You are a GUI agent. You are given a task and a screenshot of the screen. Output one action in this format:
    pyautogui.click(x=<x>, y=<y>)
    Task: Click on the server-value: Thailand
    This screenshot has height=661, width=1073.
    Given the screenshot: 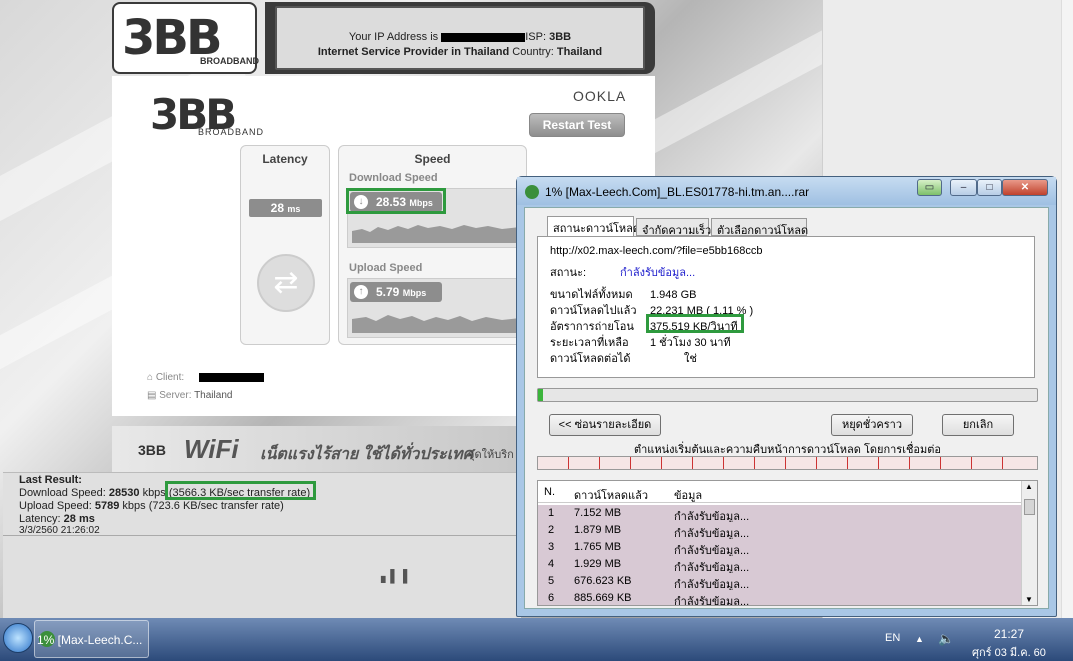 What is the action you would take?
    pyautogui.click(x=213, y=395)
    